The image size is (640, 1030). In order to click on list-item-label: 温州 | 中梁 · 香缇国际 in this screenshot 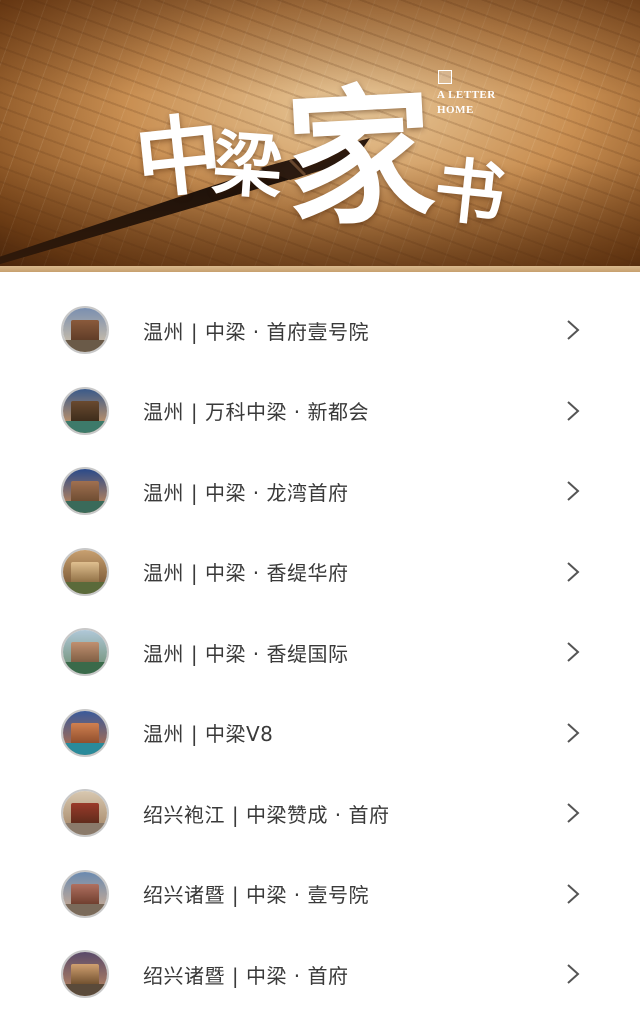, I will do `click(246, 653)`.